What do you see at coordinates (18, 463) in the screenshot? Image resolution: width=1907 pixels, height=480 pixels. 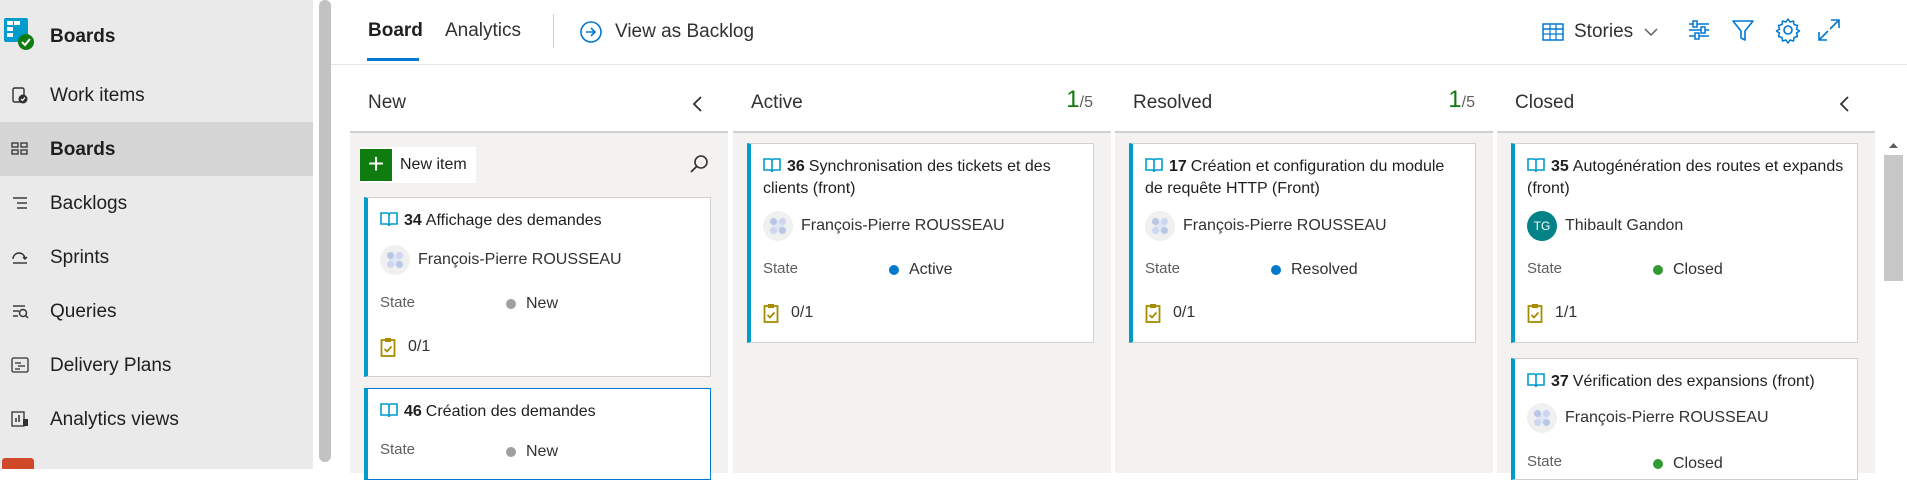 I see `sidebar-next-item-icon` at bounding box center [18, 463].